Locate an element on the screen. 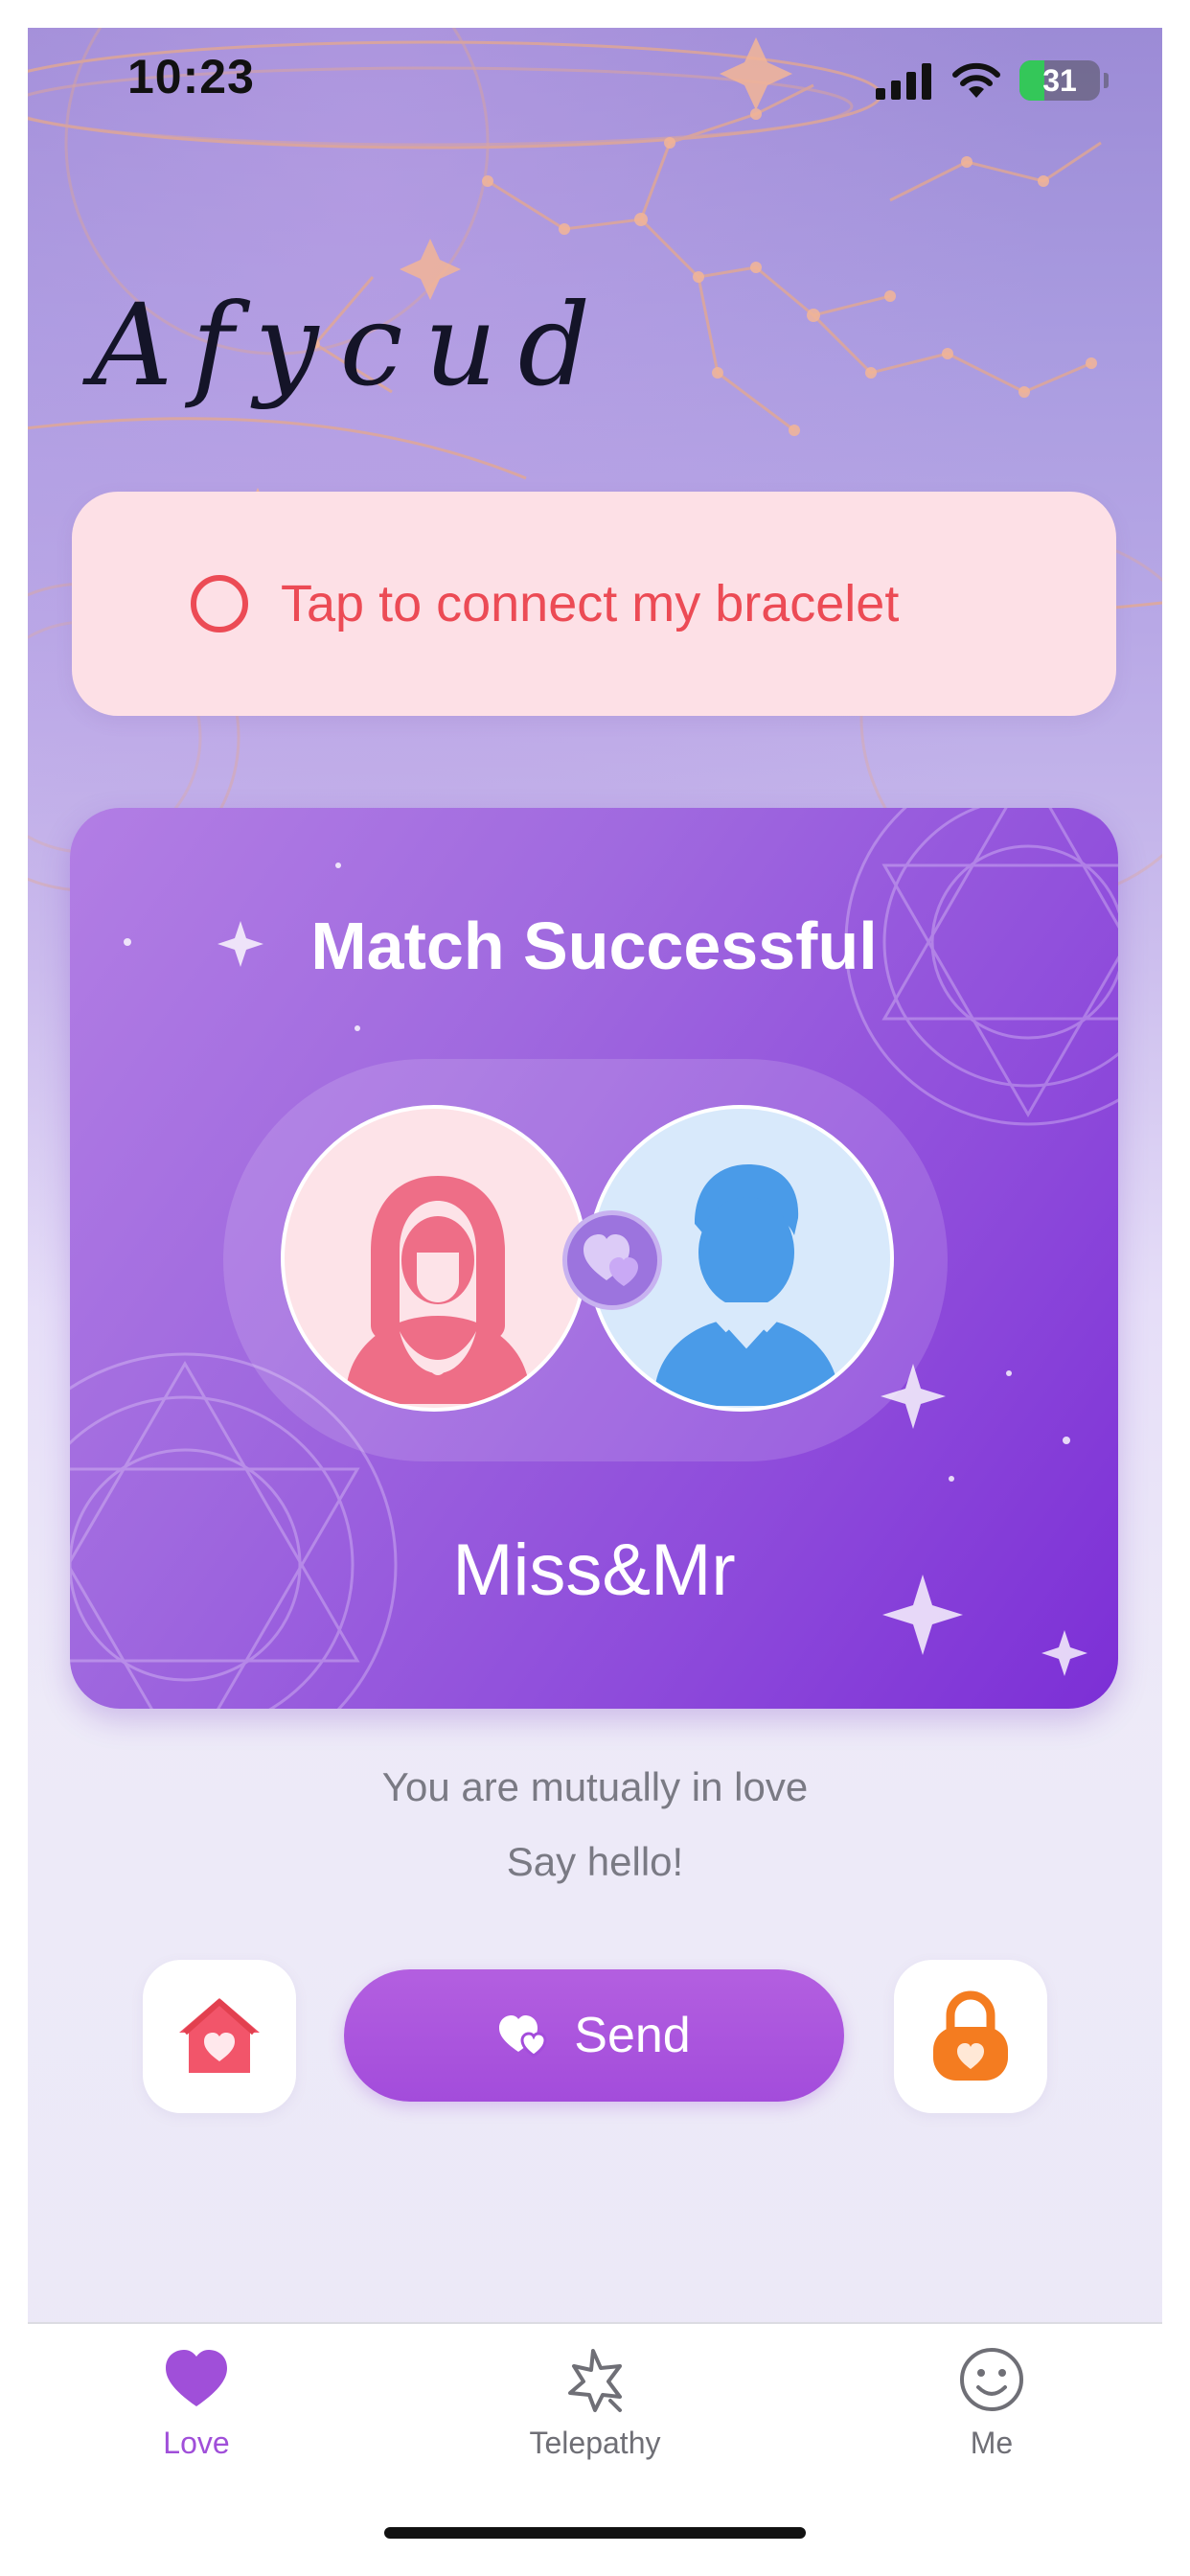  connect-bracelet-label: Tap to connect my bracelet is located at coordinates (590, 603).